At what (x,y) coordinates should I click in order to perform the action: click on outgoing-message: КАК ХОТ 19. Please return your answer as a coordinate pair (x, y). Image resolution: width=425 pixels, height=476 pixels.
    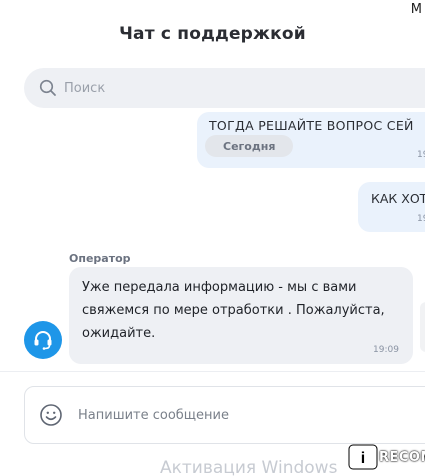
    Looking at the image, I should click on (391, 207).